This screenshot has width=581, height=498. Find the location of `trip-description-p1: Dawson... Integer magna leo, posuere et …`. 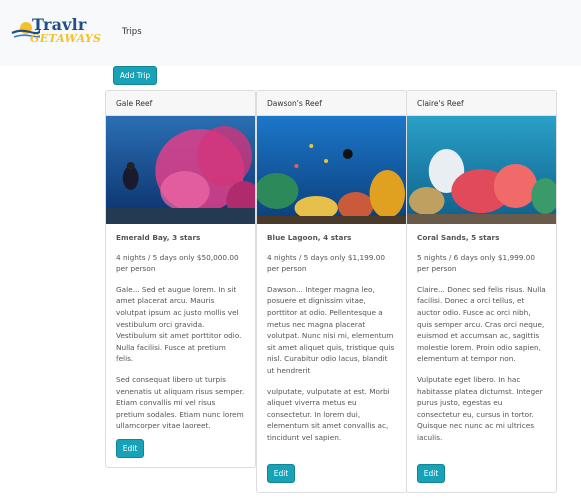

trip-description-p1: Dawson... Integer magna leo, posuere et … is located at coordinates (331, 329).